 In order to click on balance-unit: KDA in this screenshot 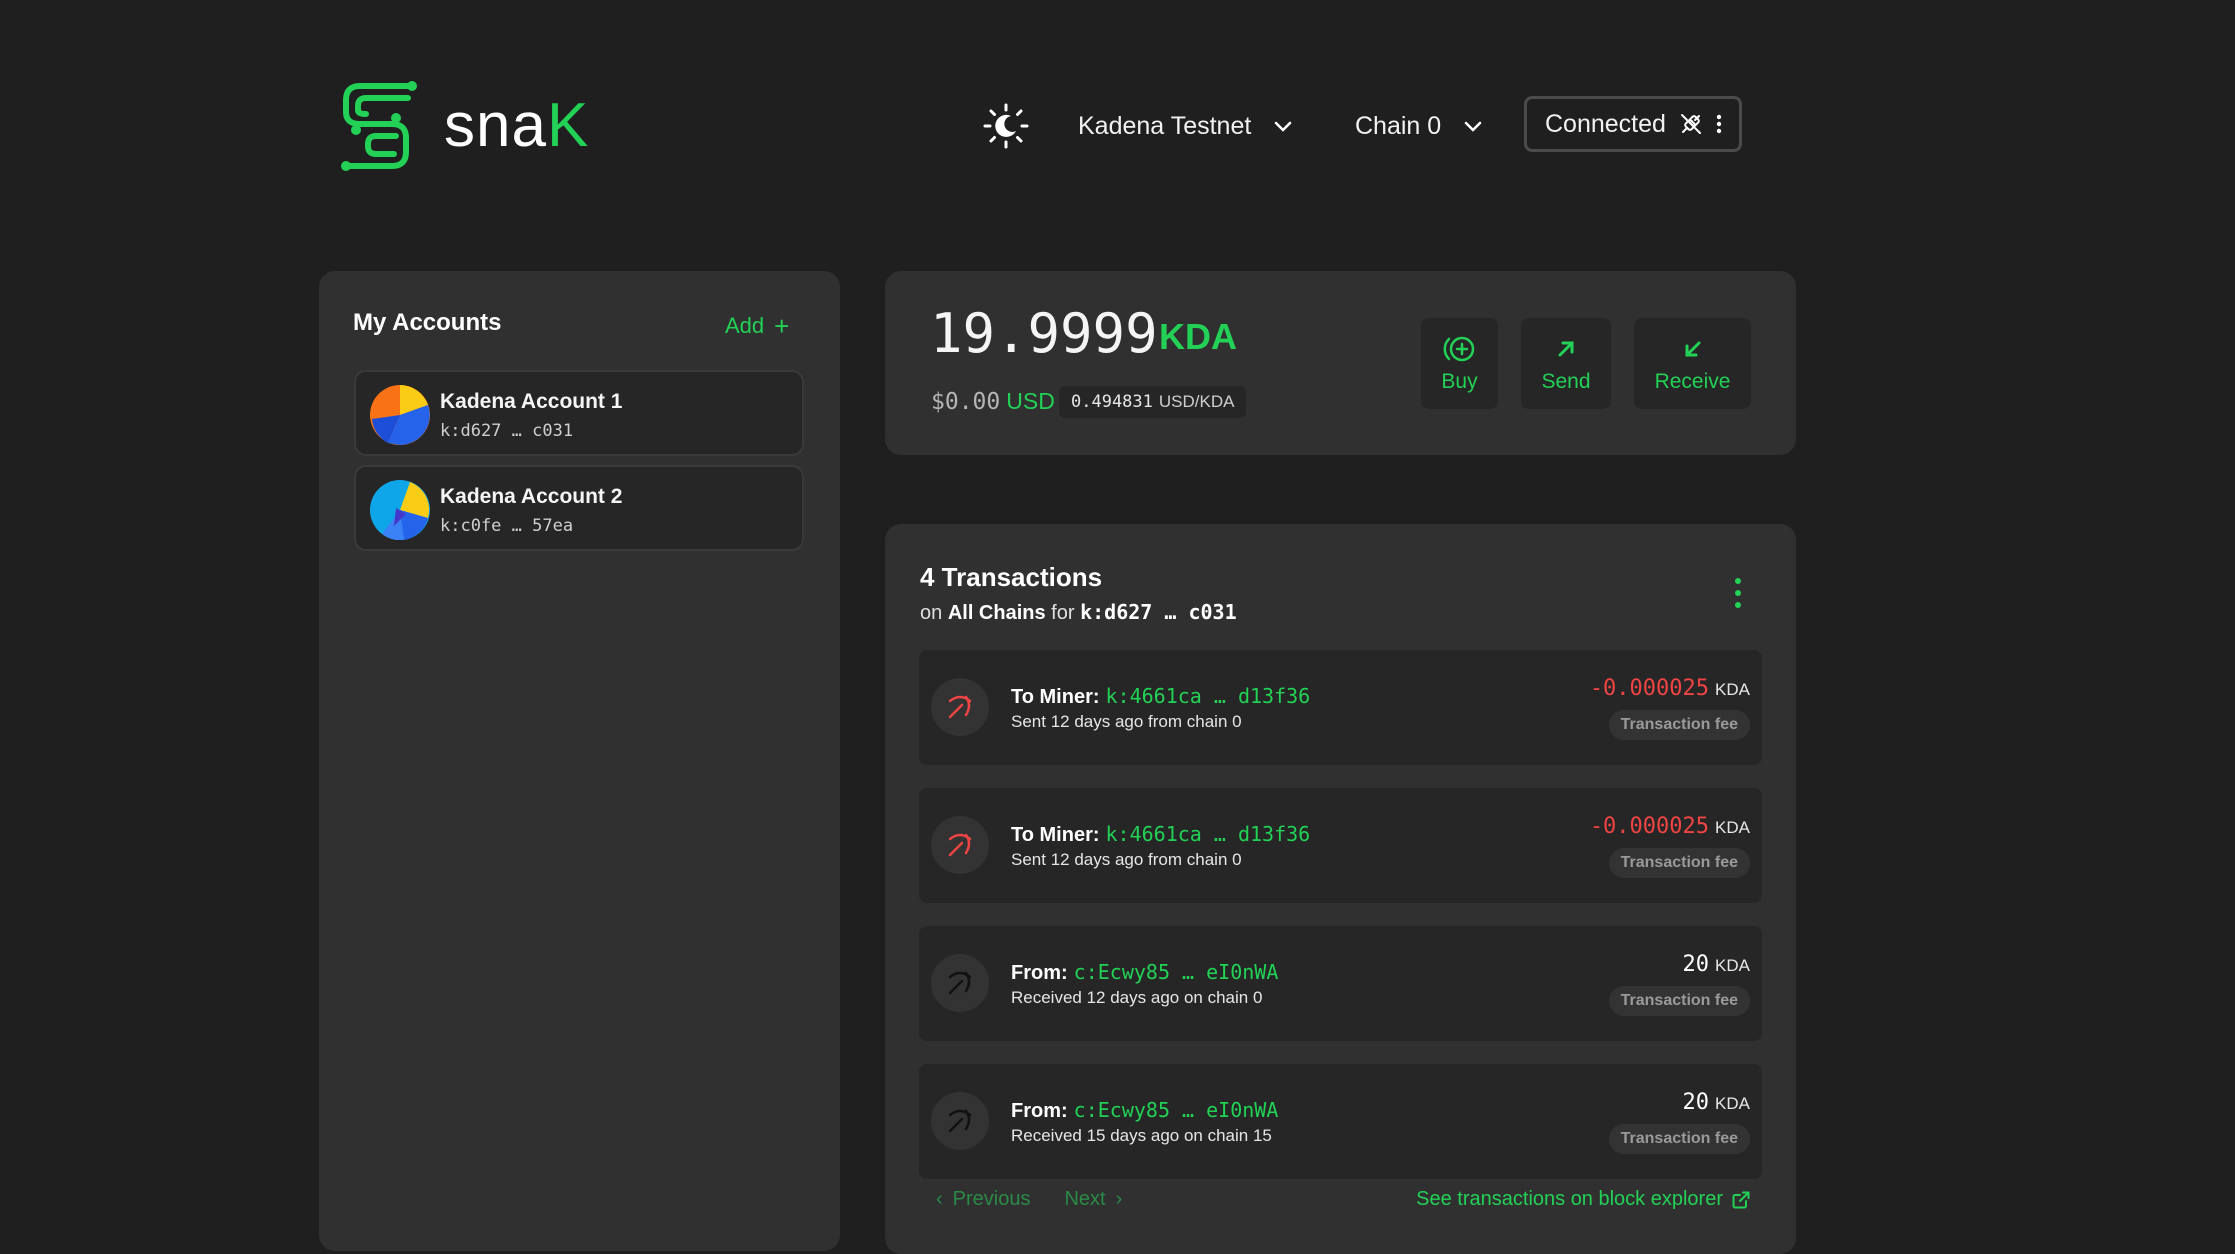, I will do `click(1198, 336)`.